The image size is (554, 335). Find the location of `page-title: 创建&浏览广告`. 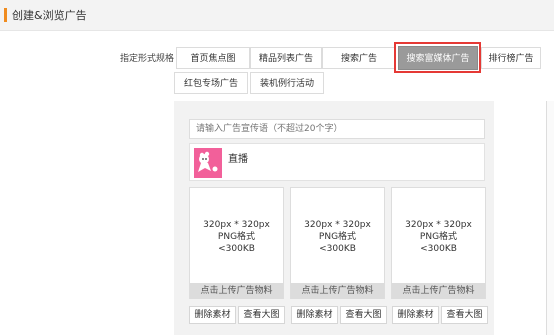

page-title: 创建&浏览广告 is located at coordinates (49, 15).